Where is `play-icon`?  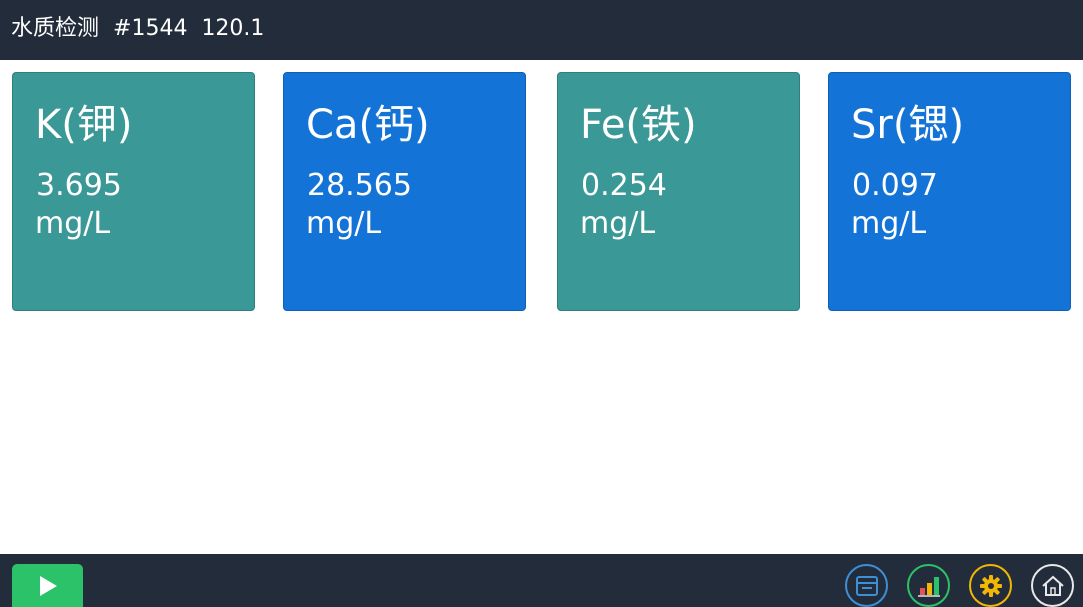 play-icon is located at coordinates (48, 585).